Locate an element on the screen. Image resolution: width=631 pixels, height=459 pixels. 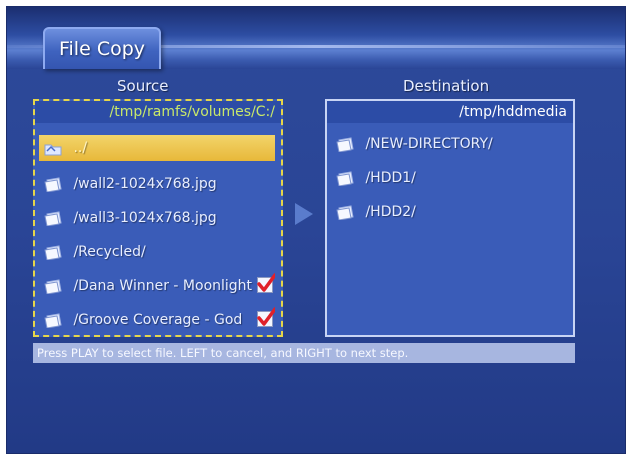
source-item-wall3: /wall3-1024x768.jpg is located at coordinates (157, 218).